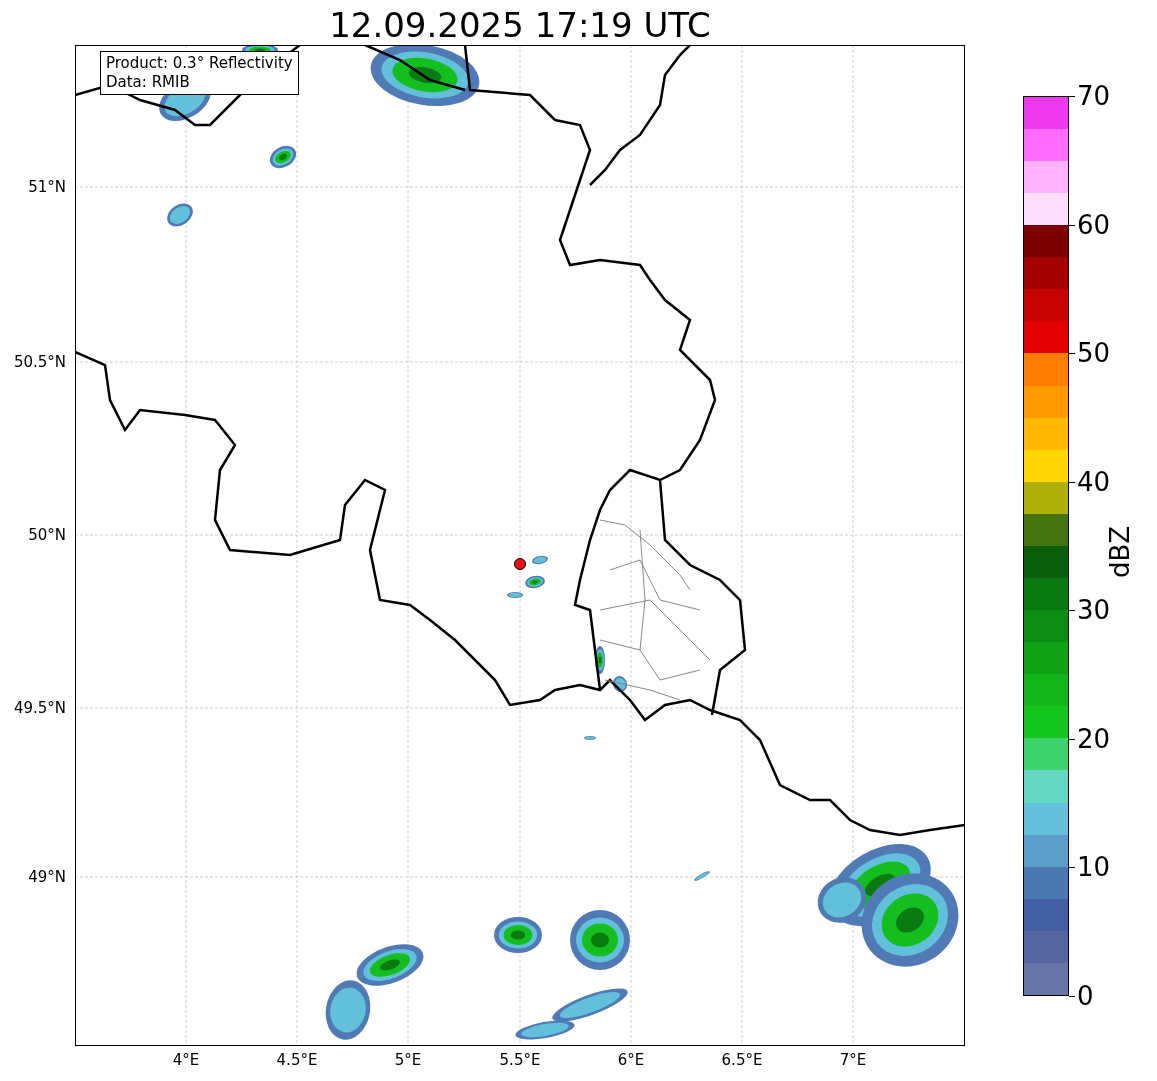 Image resolution: width=1157 pixels, height=1081 pixels. What do you see at coordinates (1094, 353) in the screenshot?
I see `colorbar-tick-label: 50` at bounding box center [1094, 353].